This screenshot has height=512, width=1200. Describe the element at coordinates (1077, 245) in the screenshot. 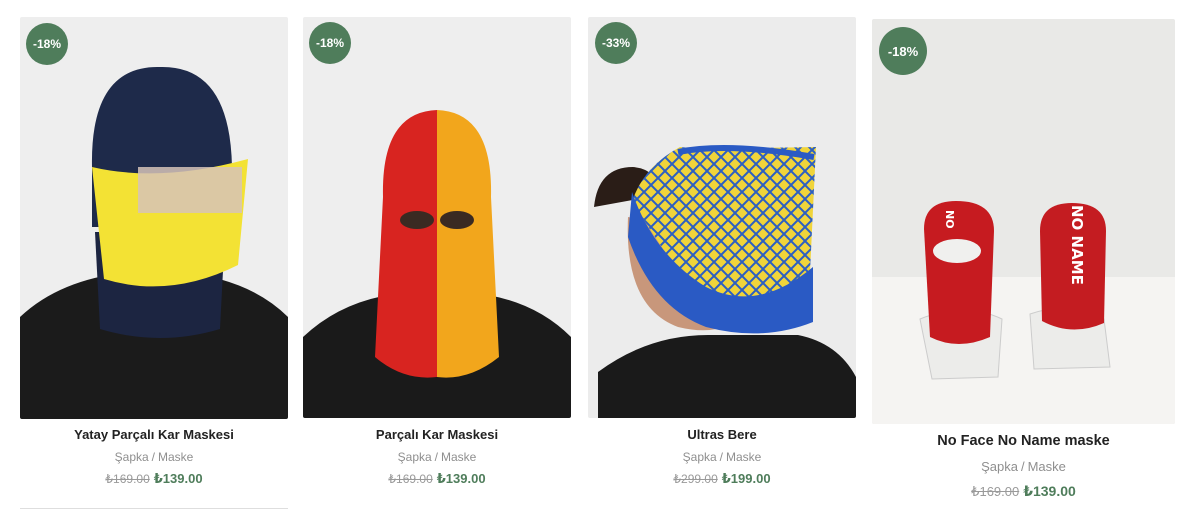

I see `mask-print-text: NO NAME` at that location.